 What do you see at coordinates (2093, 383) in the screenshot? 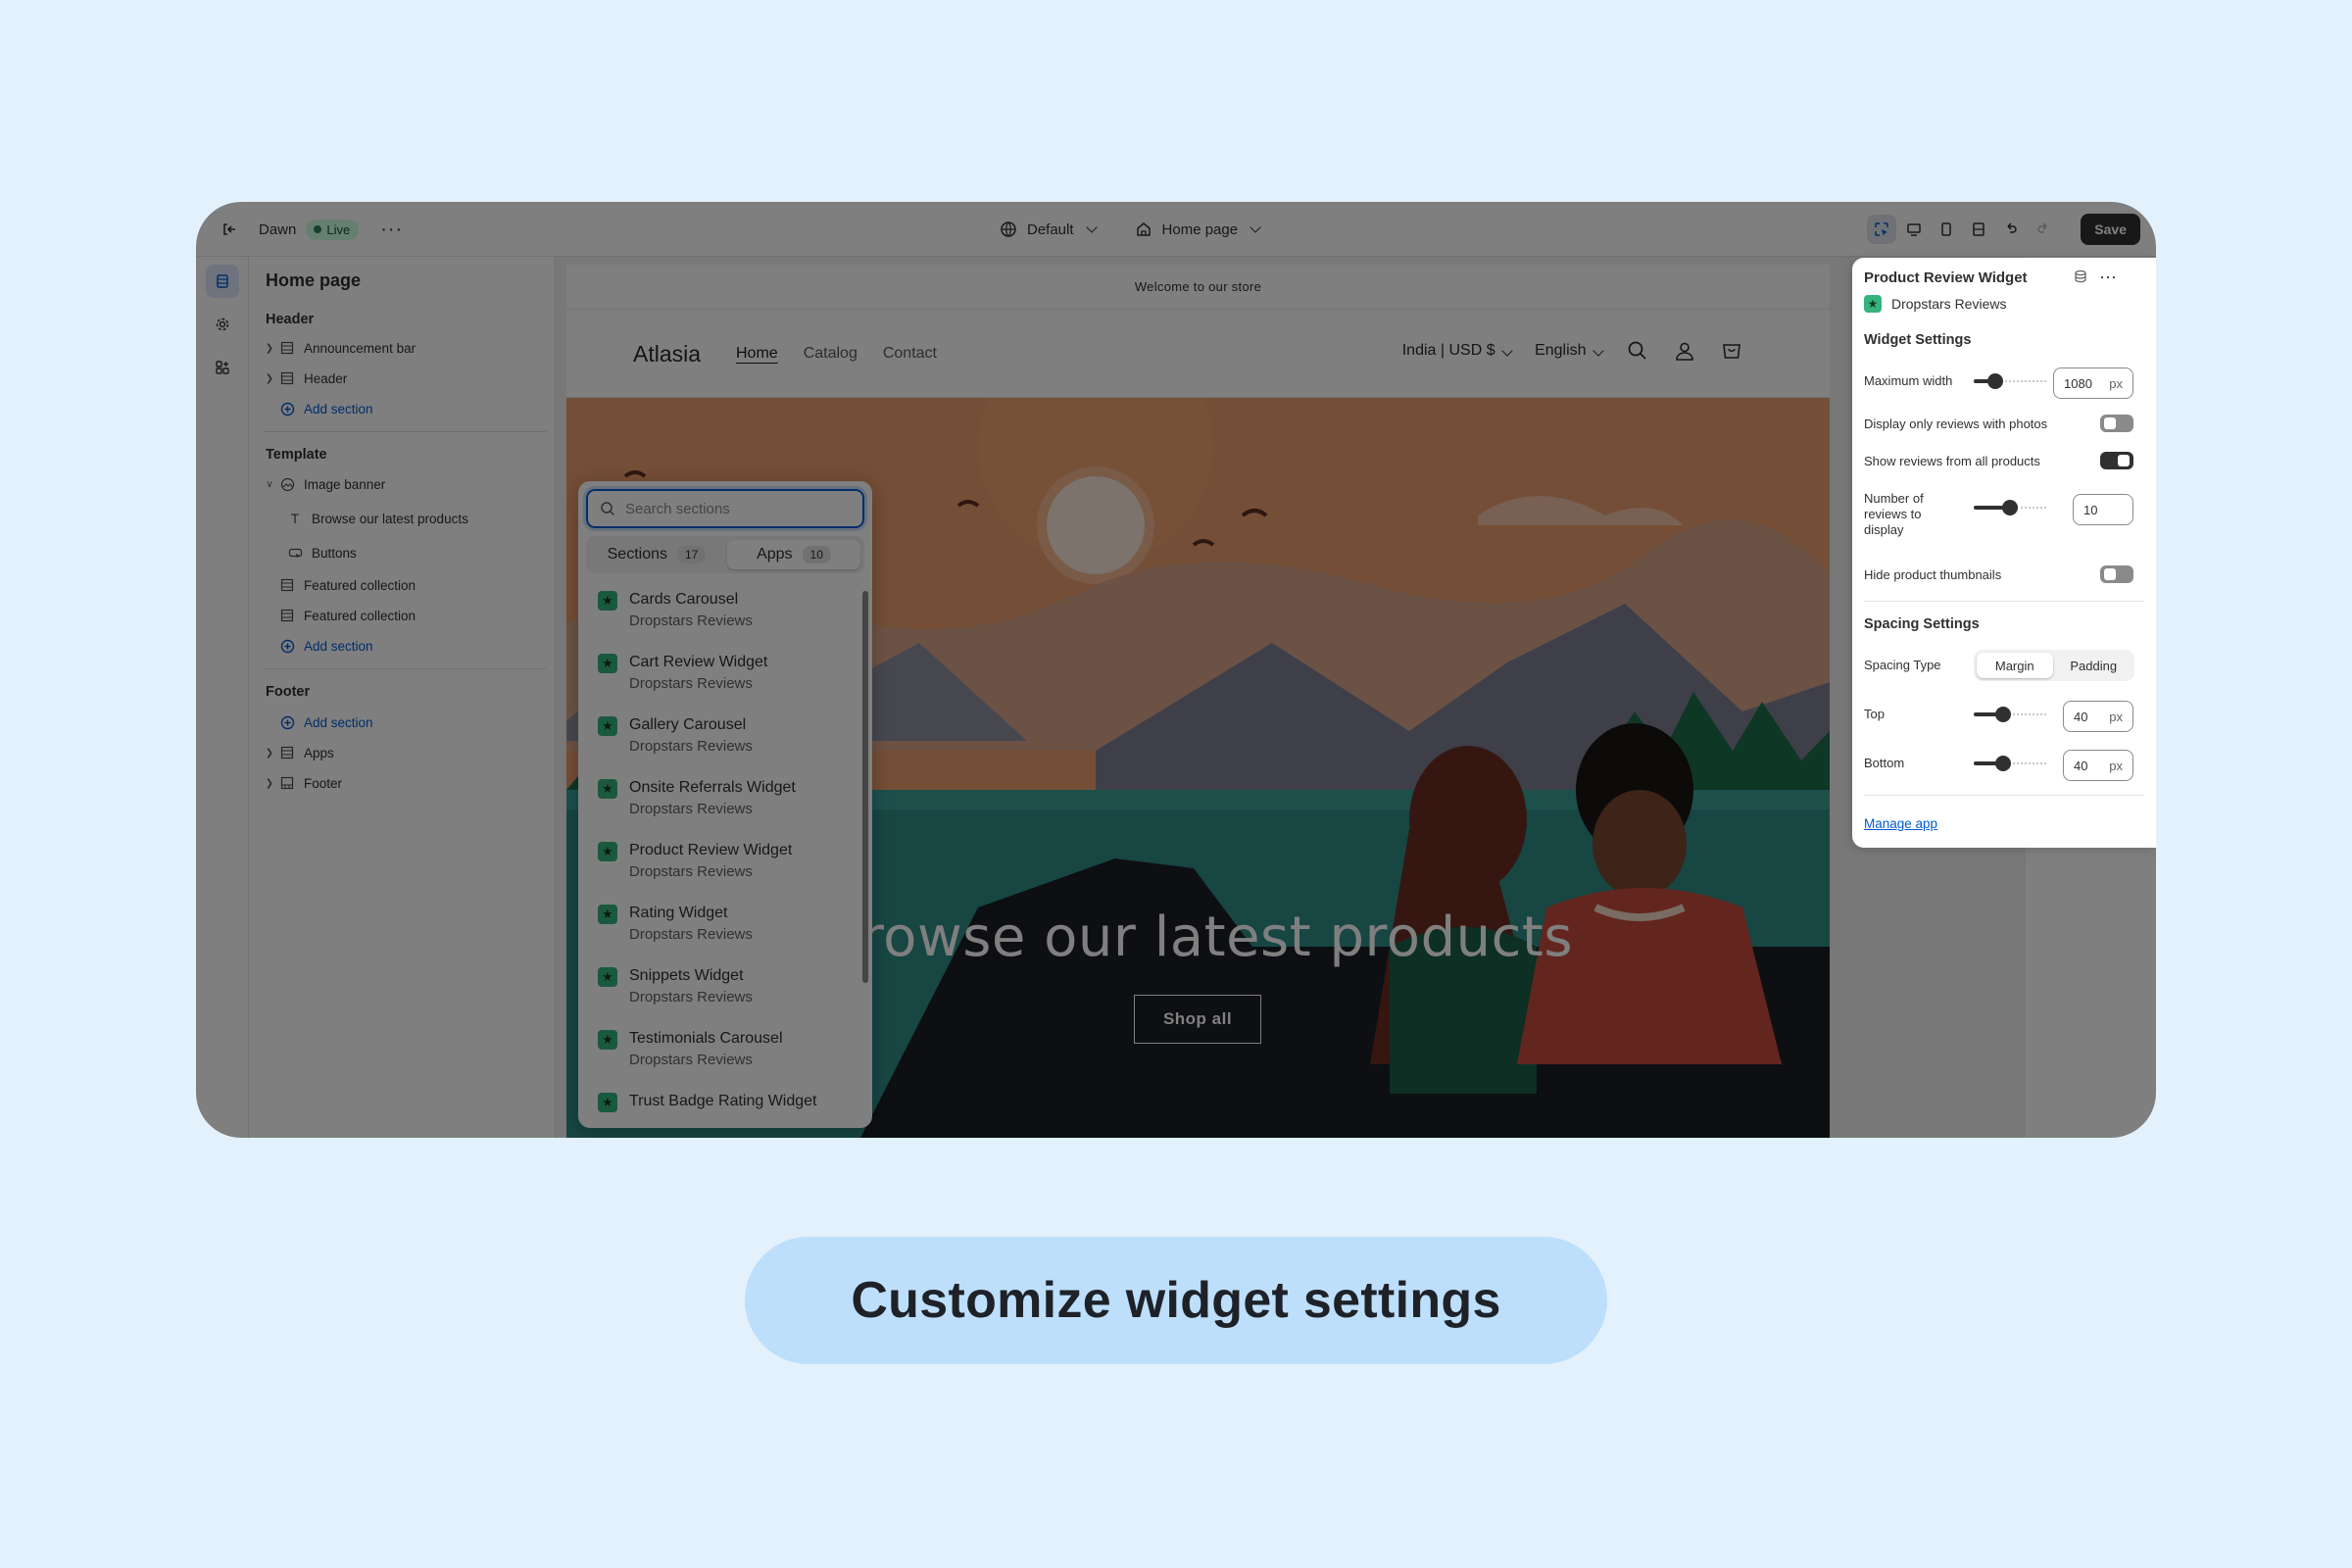
I see `max-width-field: 1080 px` at bounding box center [2093, 383].